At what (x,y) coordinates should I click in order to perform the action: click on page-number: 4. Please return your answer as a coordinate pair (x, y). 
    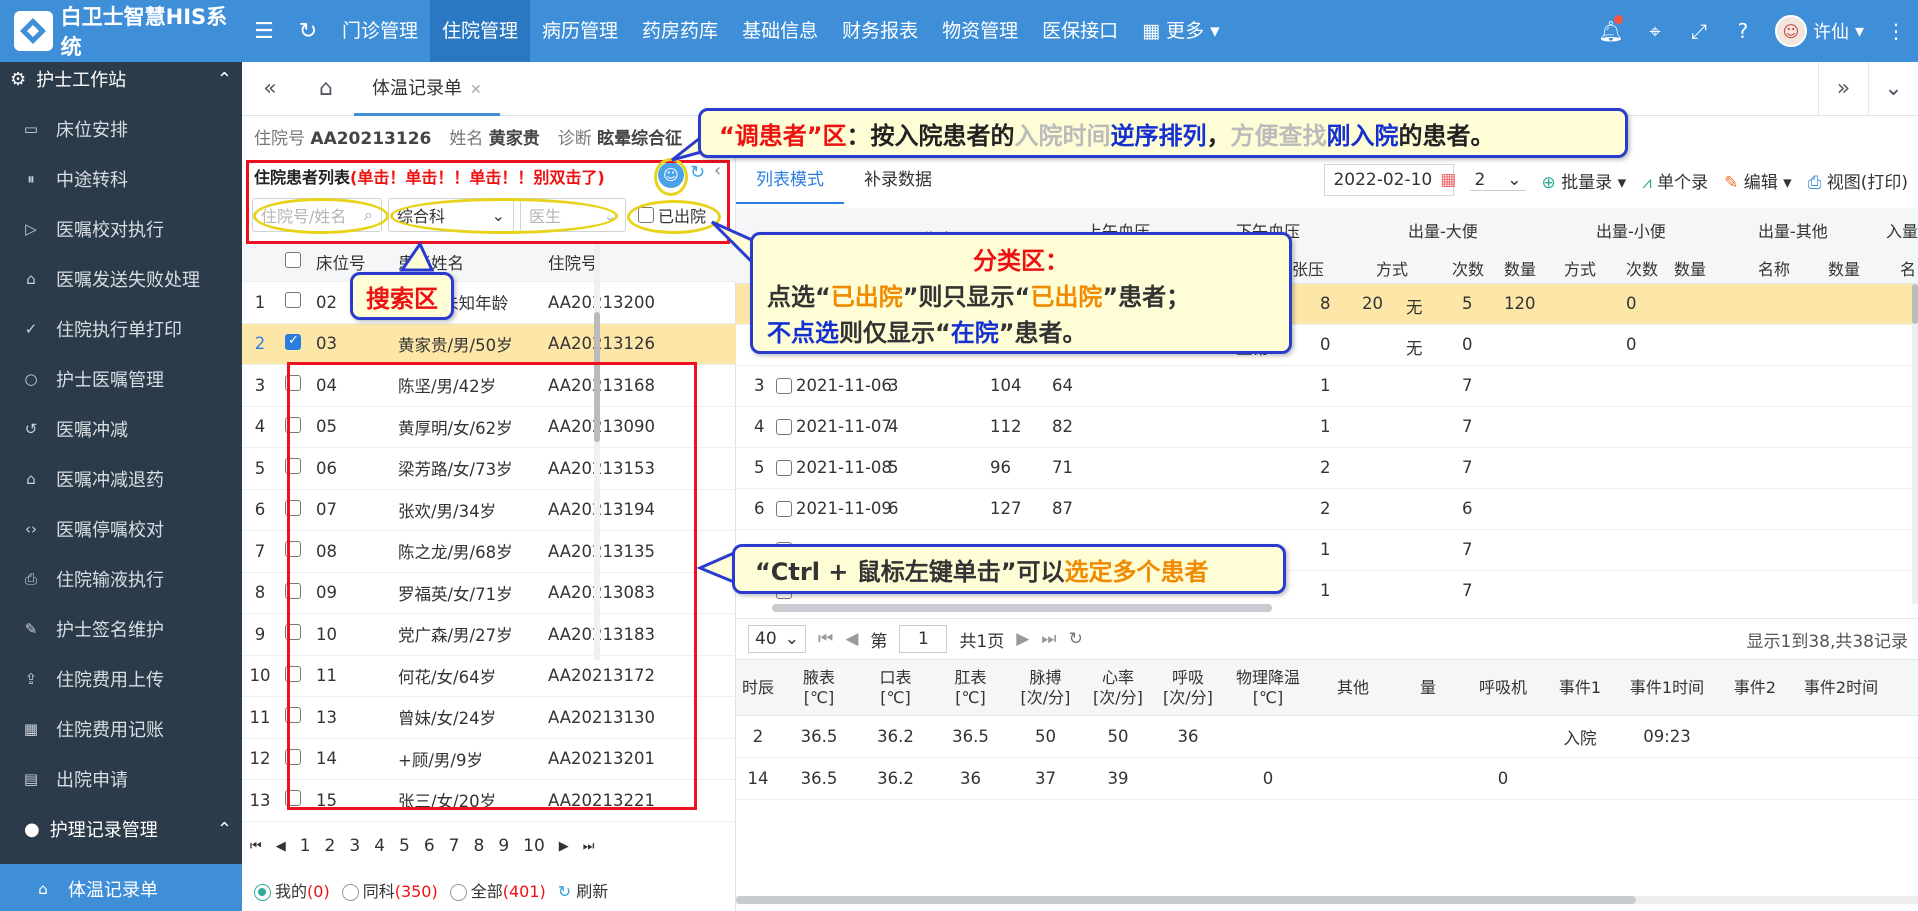
    Looking at the image, I should click on (379, 846).